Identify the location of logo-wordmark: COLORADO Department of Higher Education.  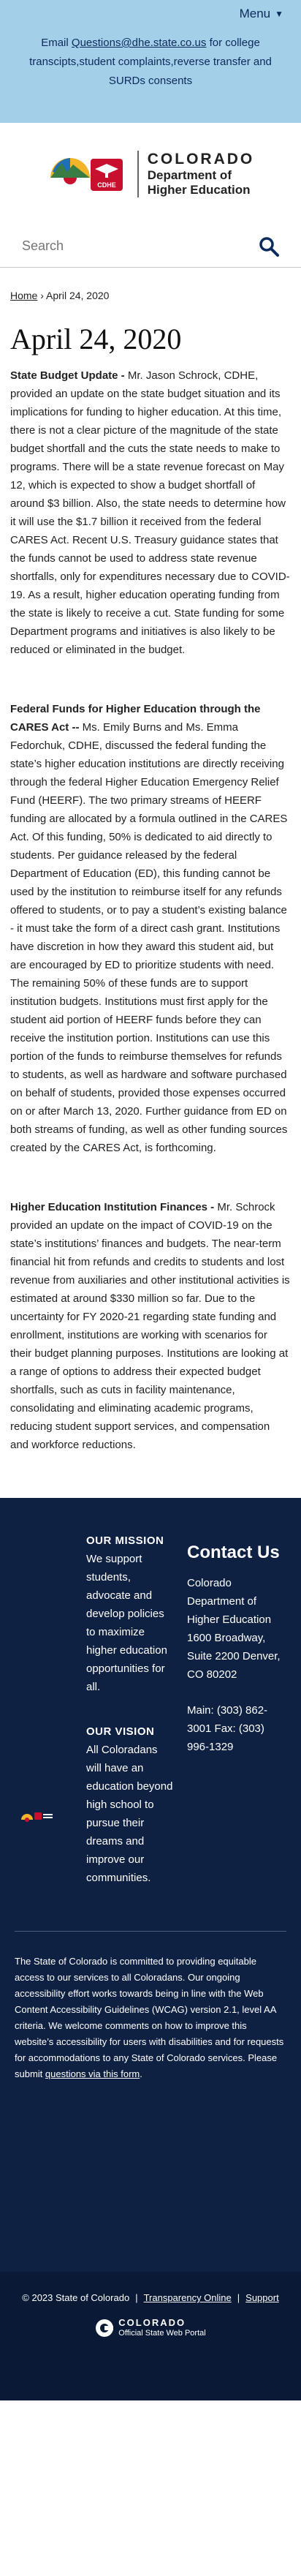
(196, 174).